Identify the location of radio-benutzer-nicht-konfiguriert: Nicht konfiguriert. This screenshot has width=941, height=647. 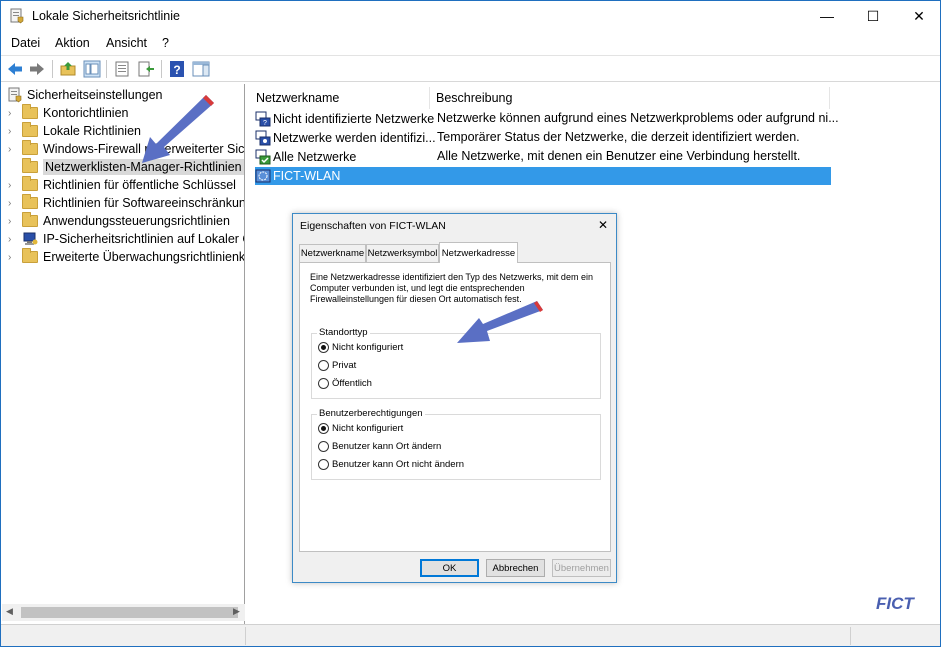
(360, 428).